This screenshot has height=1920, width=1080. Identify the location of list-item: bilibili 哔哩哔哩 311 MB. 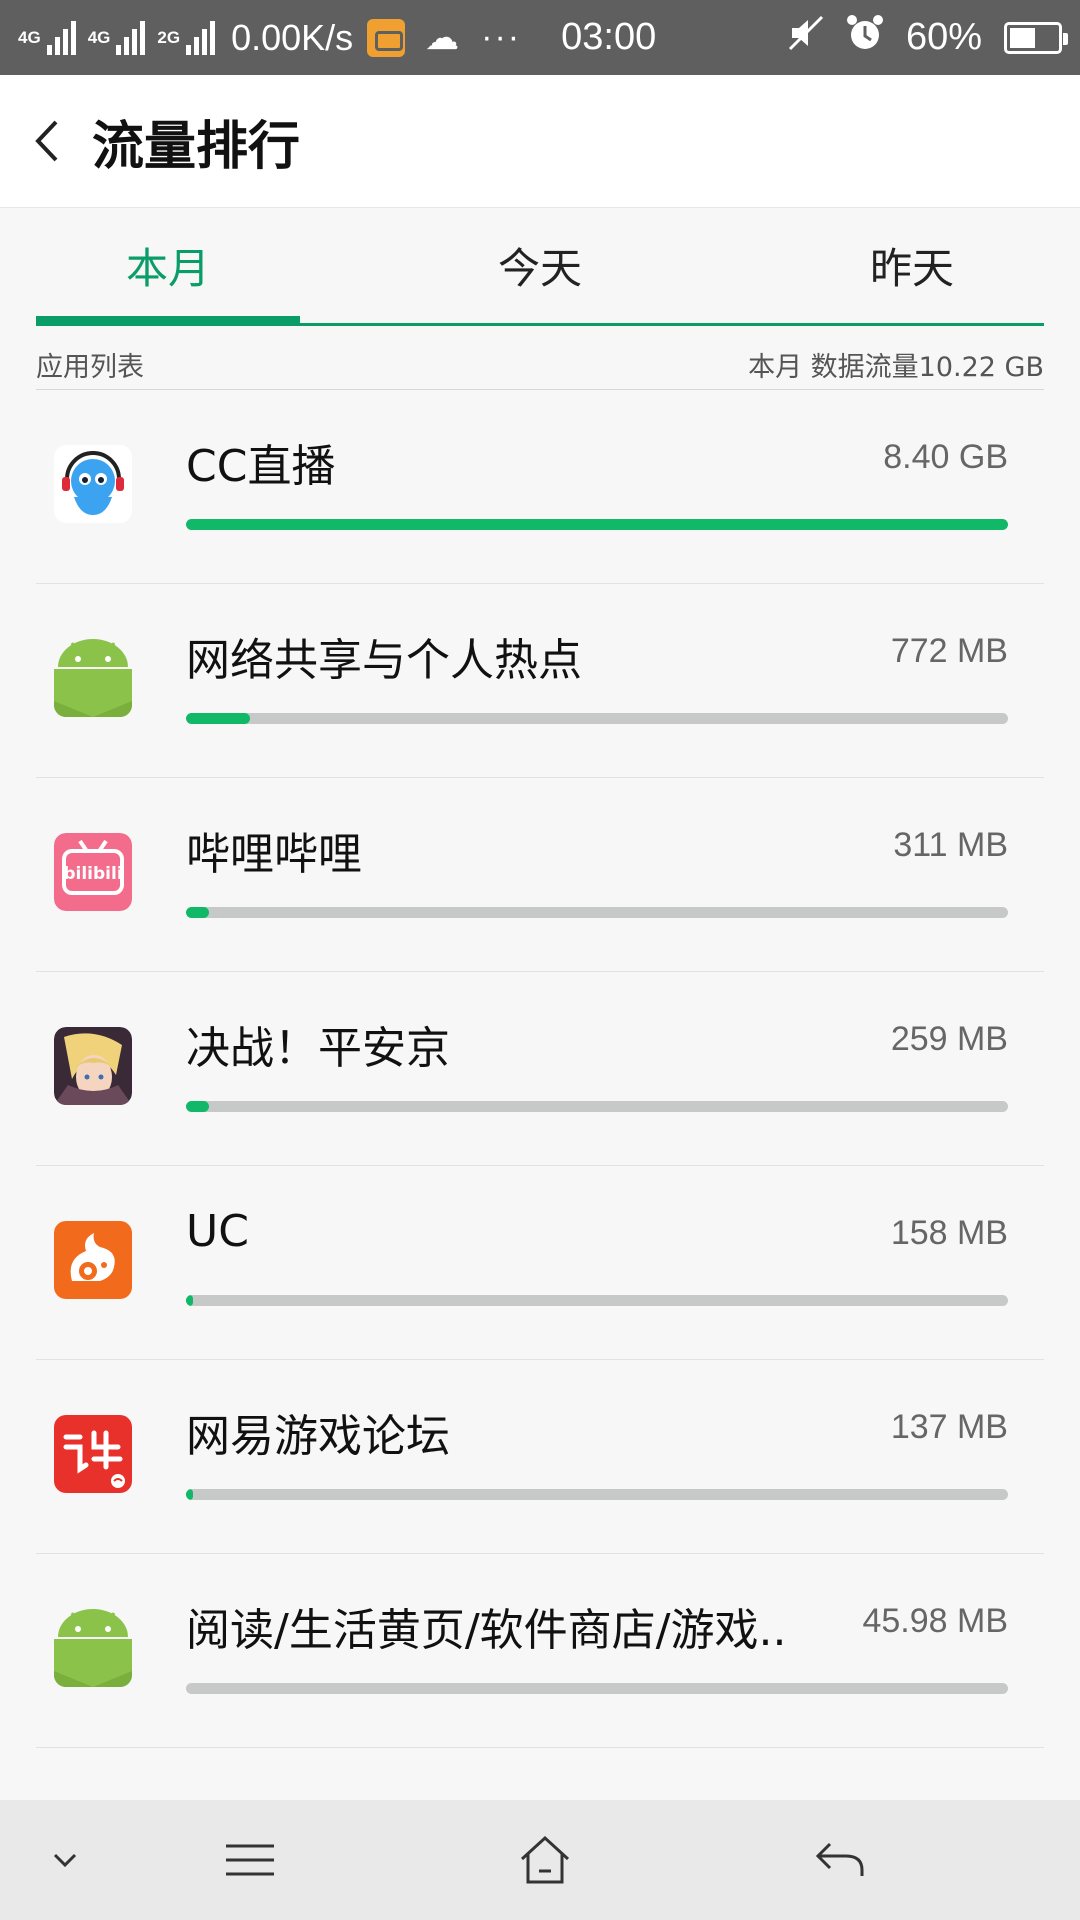
(540, 875).